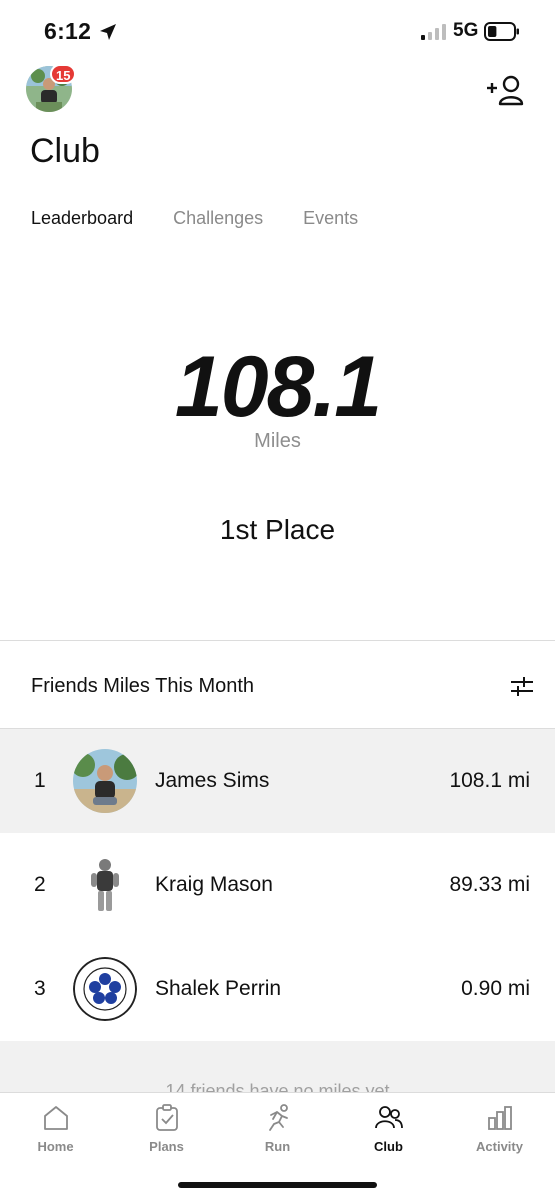  Describe the element at coordinates (466, 30) in the screenshot. I see `network-type: 5G` at that location.